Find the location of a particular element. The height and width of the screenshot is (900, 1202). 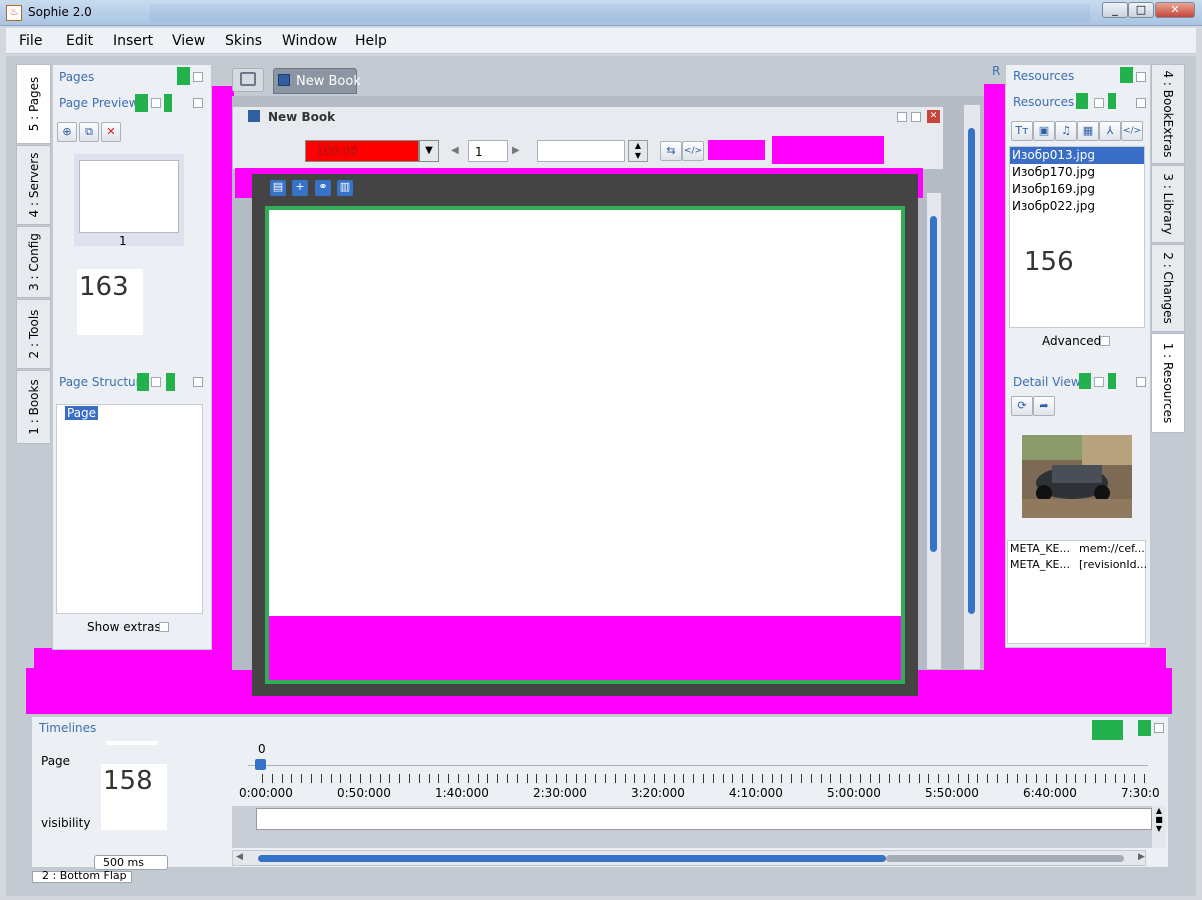

tab-config: 3 : Config is located at coordinates (33, 262).